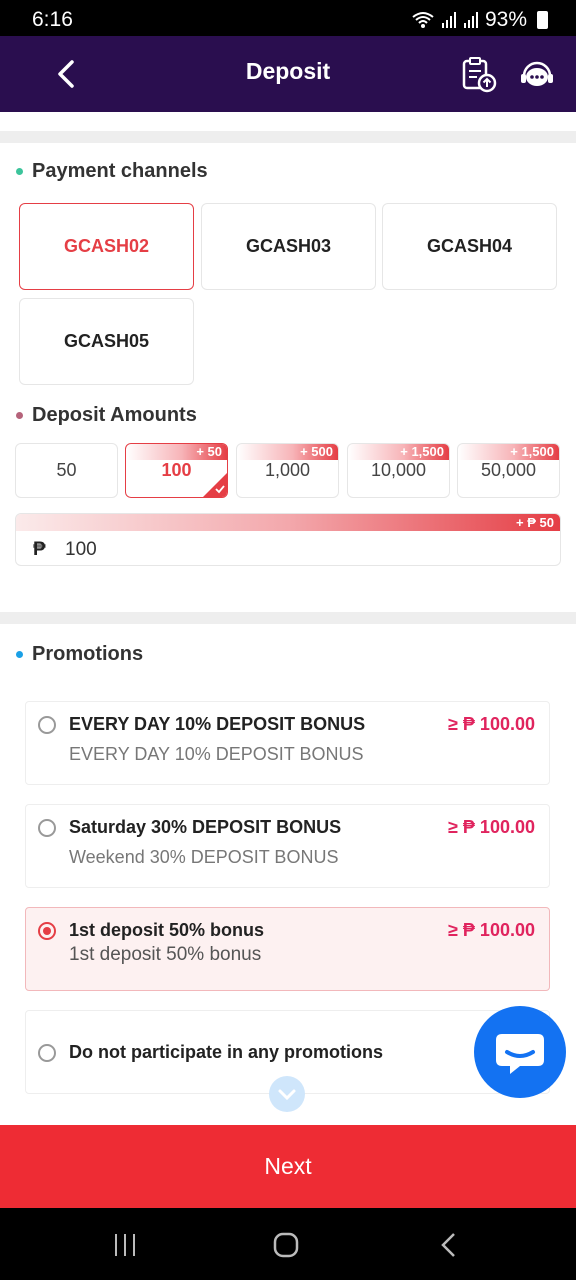 The width and height of the screenshot is (576, 1280). I want to click on promo-title: EVERY DAY 10% DEPOSIT BONUS, so click(217, 724).